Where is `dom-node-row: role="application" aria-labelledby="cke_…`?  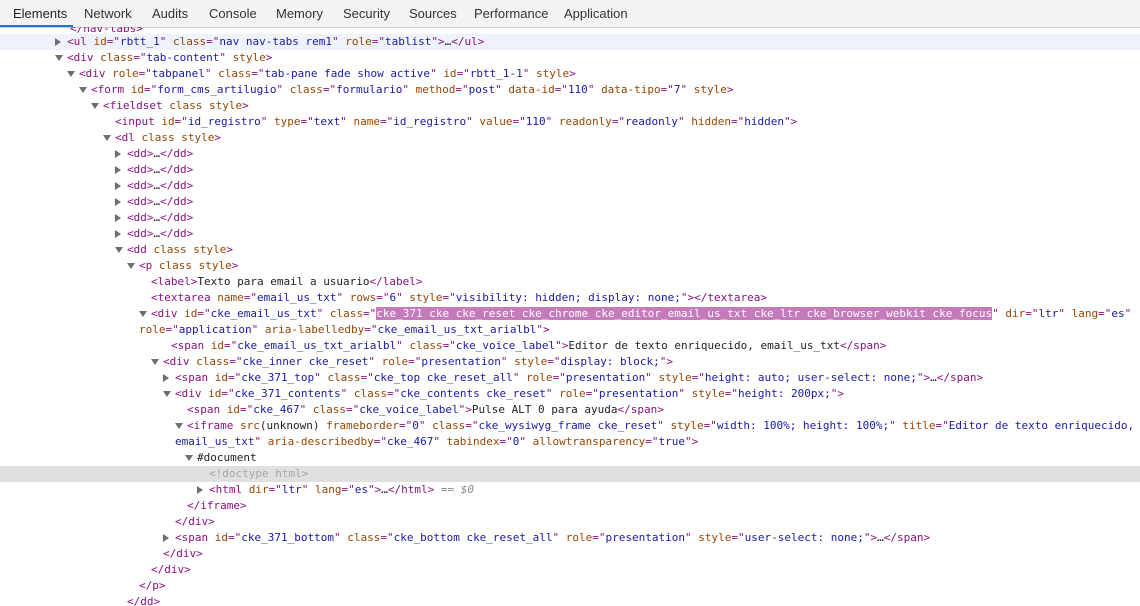 dom-node-row: role="application" aria-labelledby="cke_… is located at coordinates (570, 330).